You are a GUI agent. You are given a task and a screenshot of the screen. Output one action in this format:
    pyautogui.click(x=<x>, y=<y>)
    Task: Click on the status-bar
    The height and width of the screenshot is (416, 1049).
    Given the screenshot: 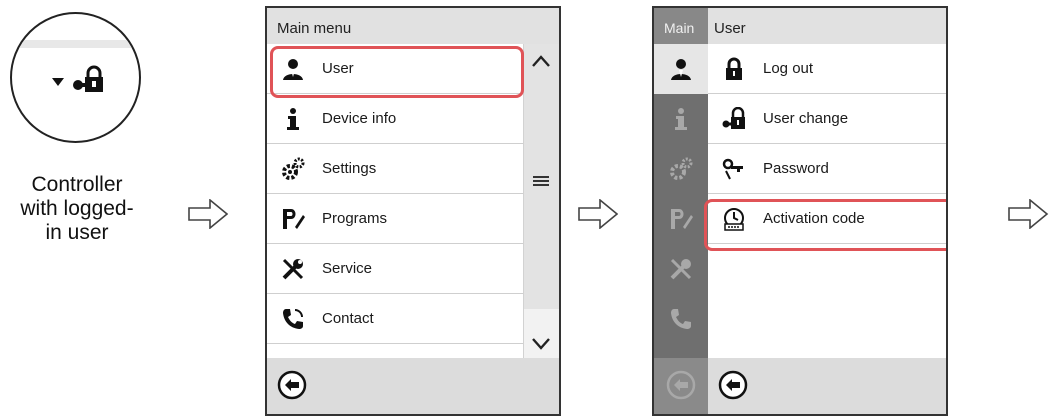 What is the action you would take?
    pyautogui.click(x=75, y=44)
    